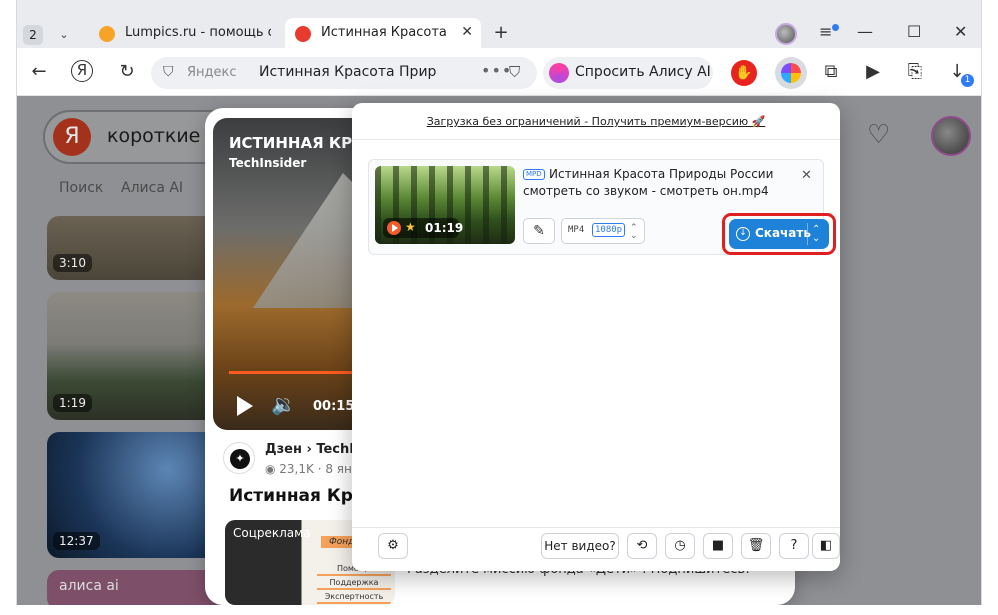 Image resolution: width=998 pixels, height=615 pixels. Describe the element at coordinates (467, 32) in the screenshot. I see `close-tab-icon: ✕` at that location.